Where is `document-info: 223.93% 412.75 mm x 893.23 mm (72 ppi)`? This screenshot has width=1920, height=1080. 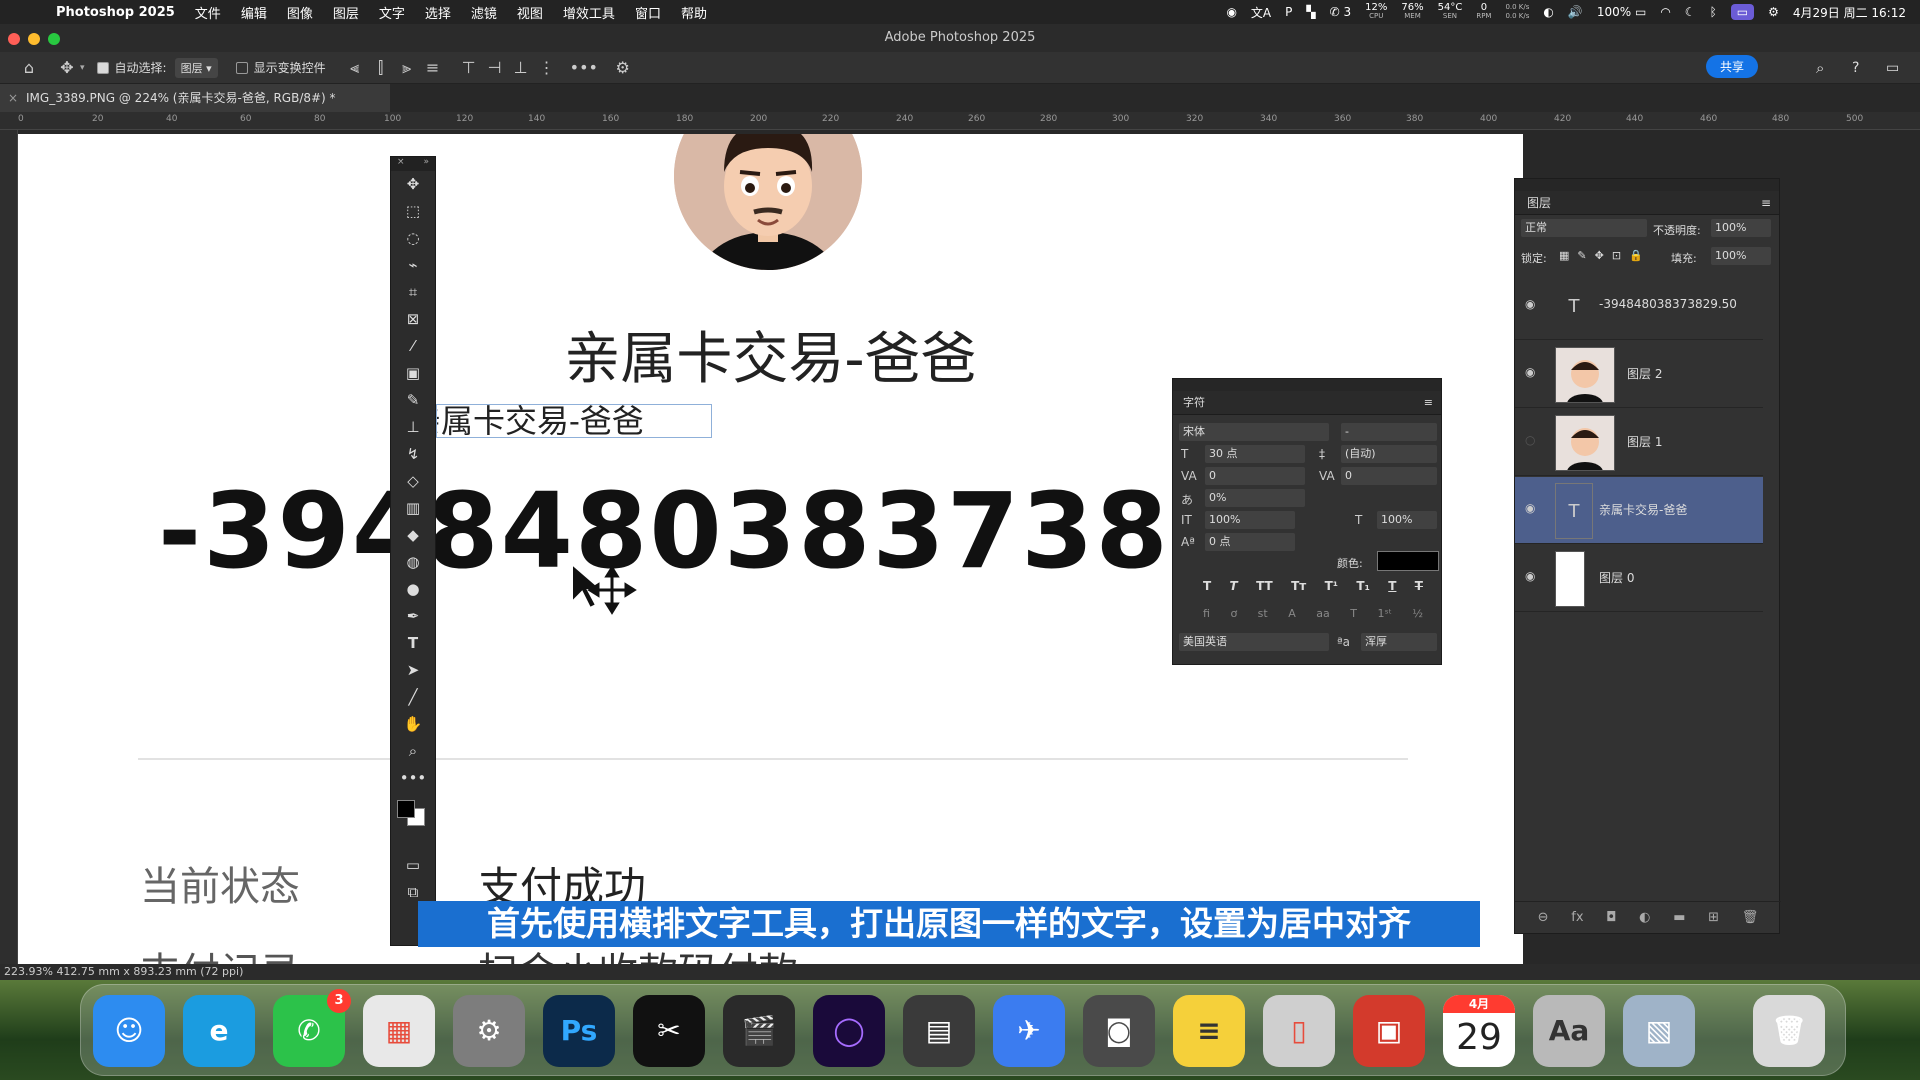
document-info: 223.93% 412.75 mm x 893.23 mm (72 ppi) is located at coordinates (123, 971).